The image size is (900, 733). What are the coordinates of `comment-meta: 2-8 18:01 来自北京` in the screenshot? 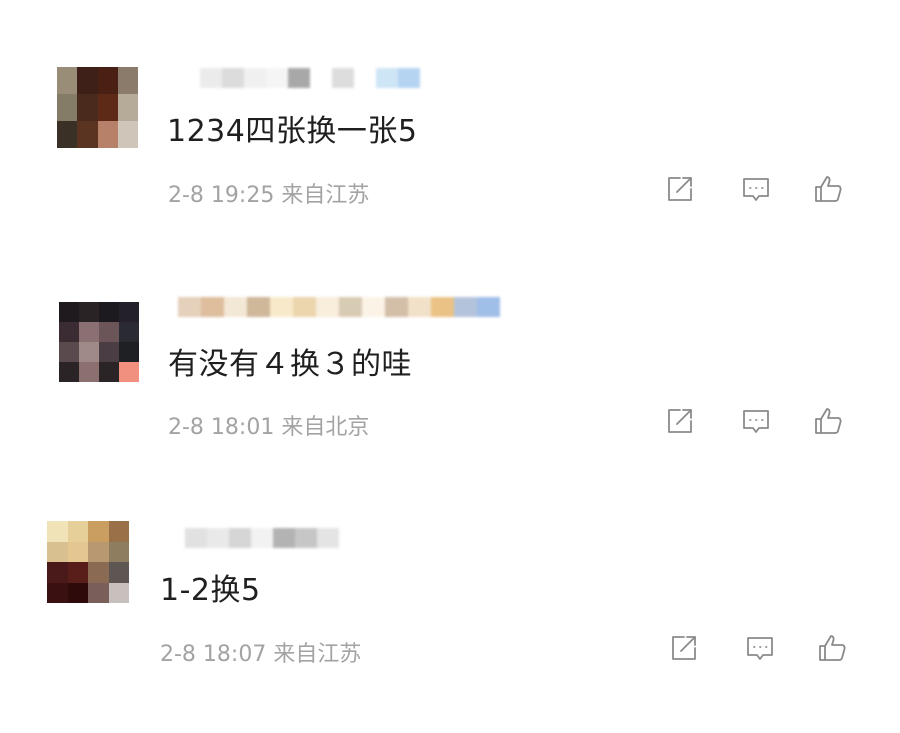 It's located at (269, 427).